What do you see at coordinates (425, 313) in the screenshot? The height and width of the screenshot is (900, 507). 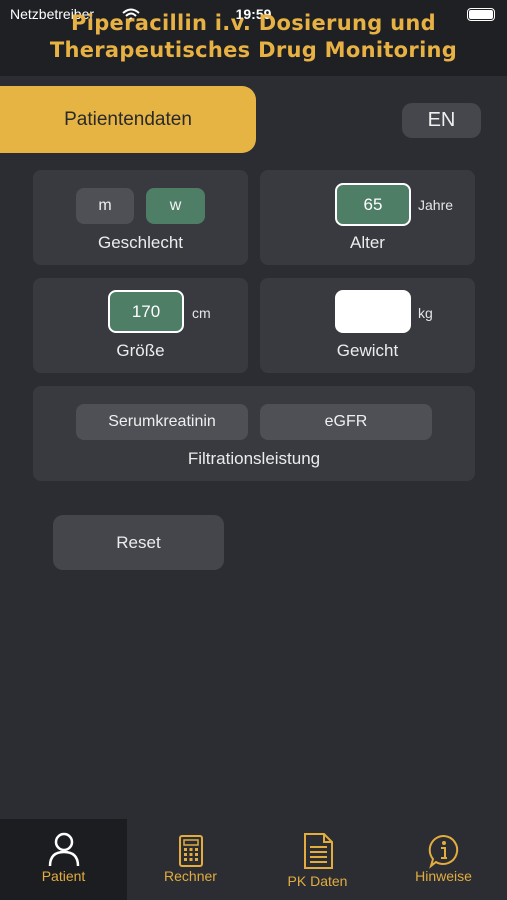 I see `weight-unit: kg` at bounding box center [425, 313].